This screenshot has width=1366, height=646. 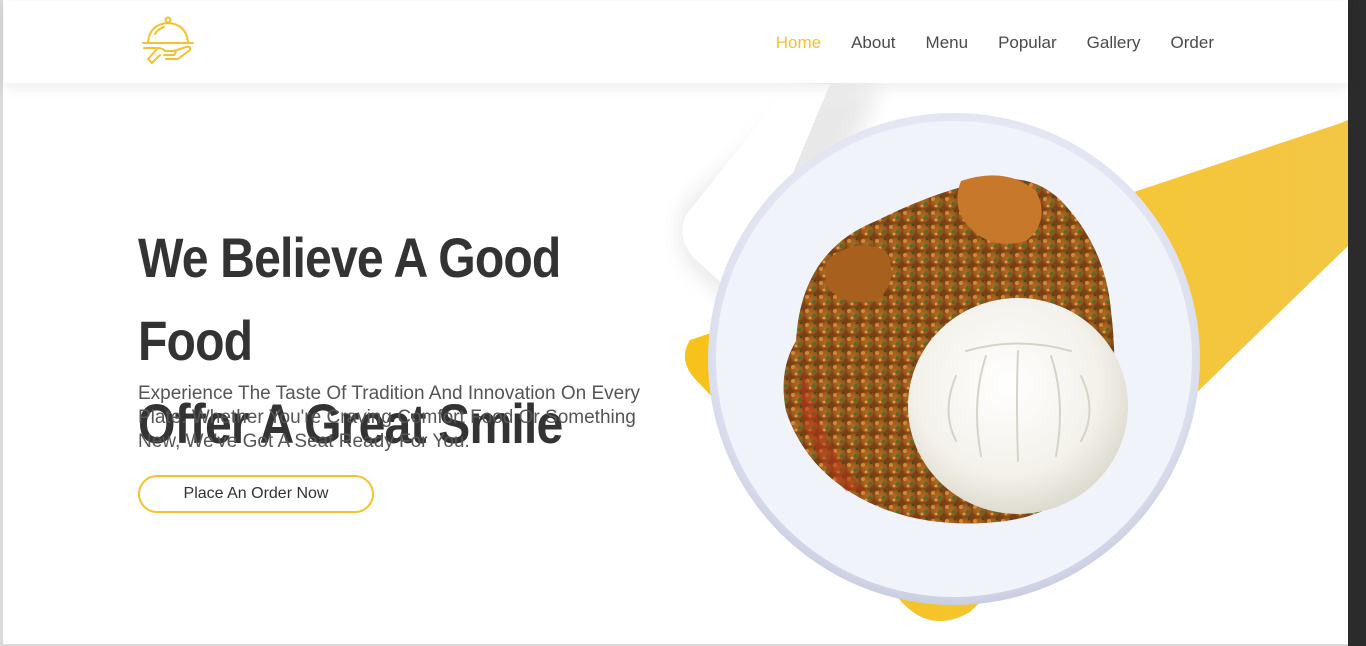 What do you see at coordinates (798, 43) in the screenshot?
I see `nav-home-link: Home` at bounding box center [798, 43].